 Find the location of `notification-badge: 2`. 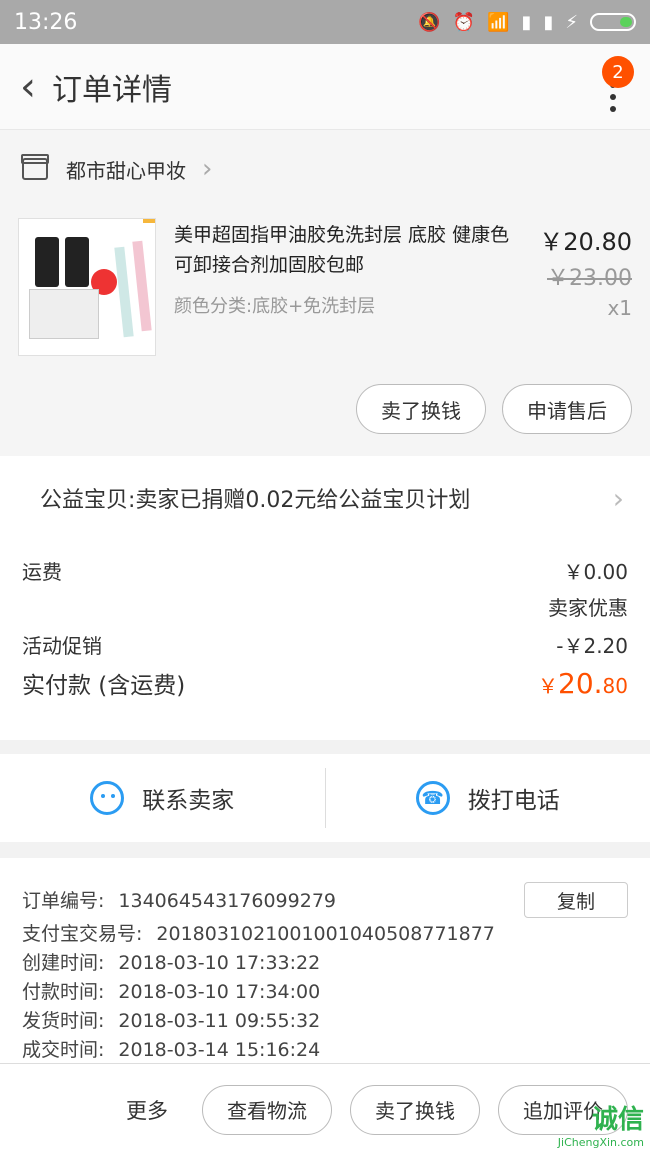

notification-badge: 2 is located at coordinates (618, 72).